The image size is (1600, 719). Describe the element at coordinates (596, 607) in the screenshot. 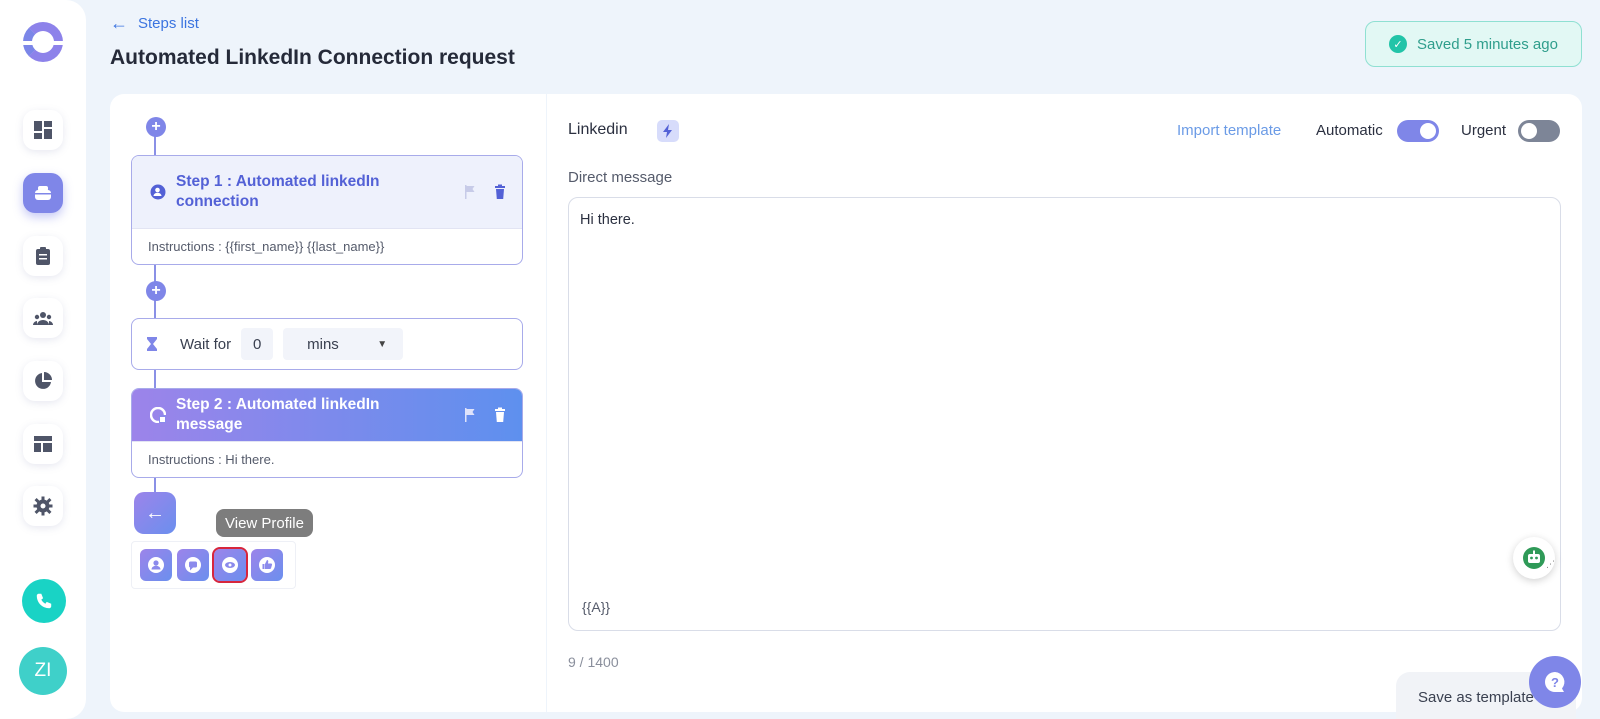

I see `variable-hint: {{A}}` at that location.